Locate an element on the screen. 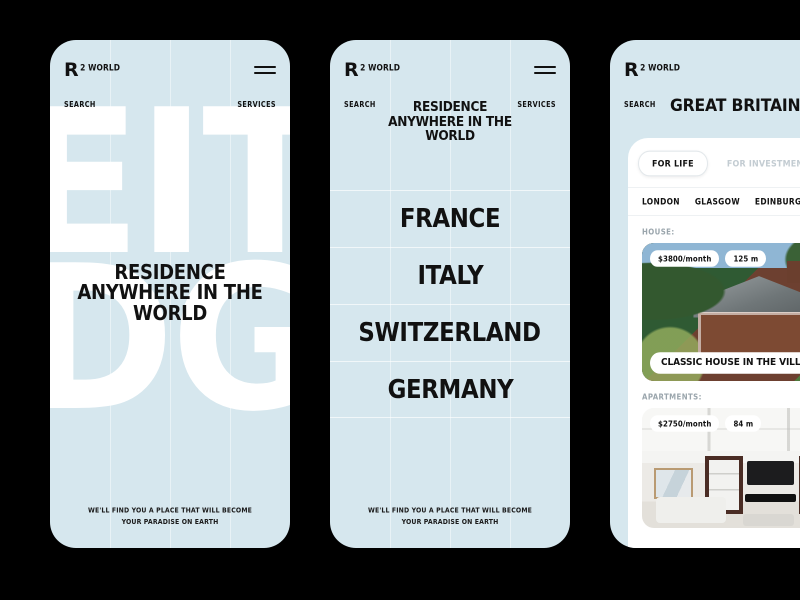 This screenshot has width=800, height=600. artwork-decoration is located at coordinates (673, 484).